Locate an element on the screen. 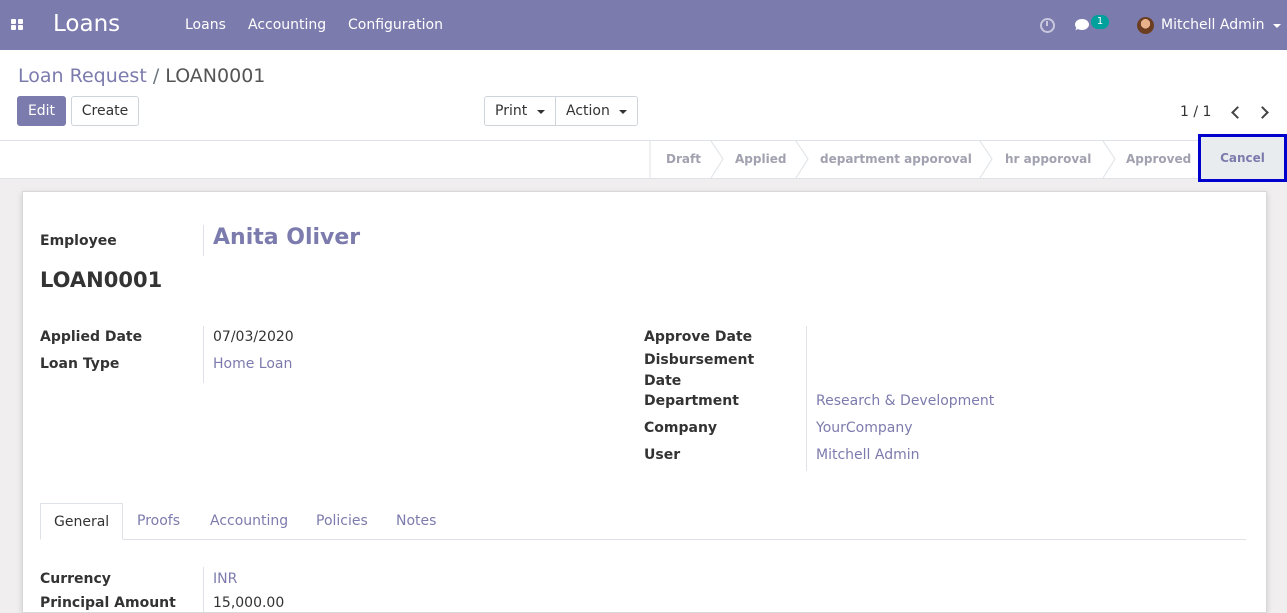 This screenshot has width=1287, height=613. employee-label: Employee is located at coordinates (78, 241).